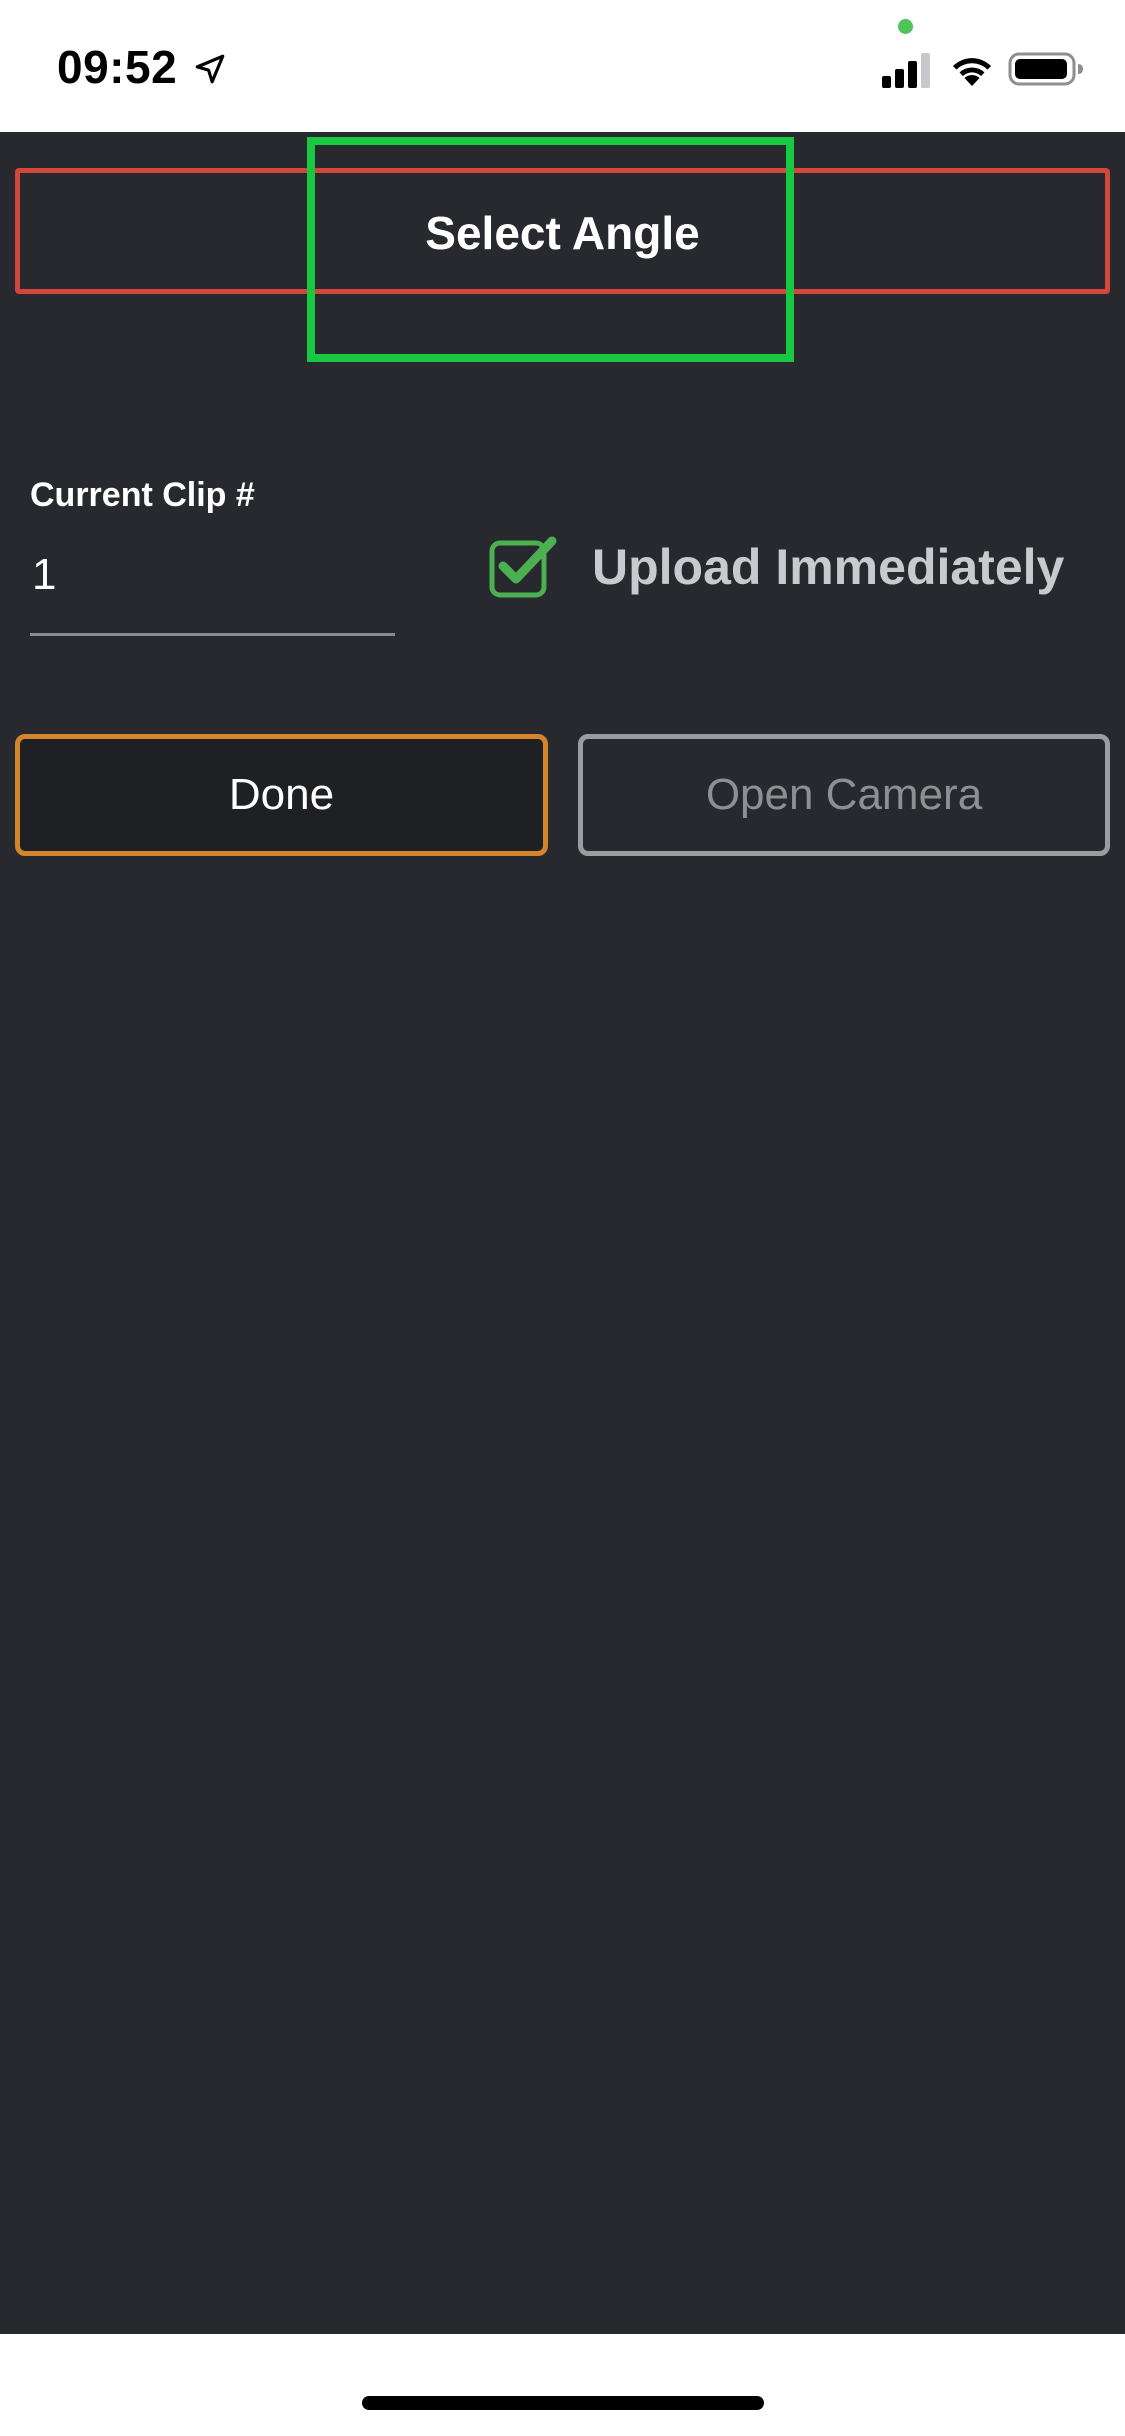  Describe the element at coordinates (905, 26) in the screenshot. I see `privacy-indicator-dot` at that location.